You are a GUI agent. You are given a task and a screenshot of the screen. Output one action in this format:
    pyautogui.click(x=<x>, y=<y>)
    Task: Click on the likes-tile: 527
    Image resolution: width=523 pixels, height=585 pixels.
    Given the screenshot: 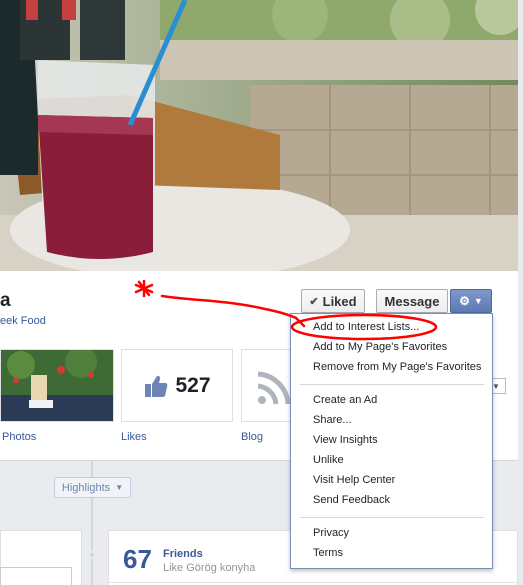 What is the action you would take?
    pyautogui.click(x=177, y=385)
    